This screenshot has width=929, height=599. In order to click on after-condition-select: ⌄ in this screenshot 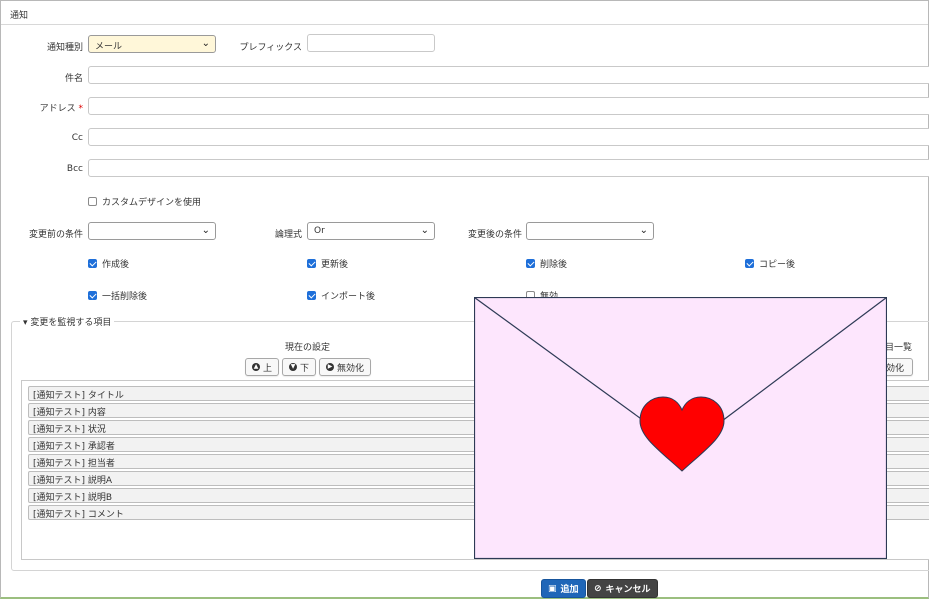, I will do `click(590, 231)`.